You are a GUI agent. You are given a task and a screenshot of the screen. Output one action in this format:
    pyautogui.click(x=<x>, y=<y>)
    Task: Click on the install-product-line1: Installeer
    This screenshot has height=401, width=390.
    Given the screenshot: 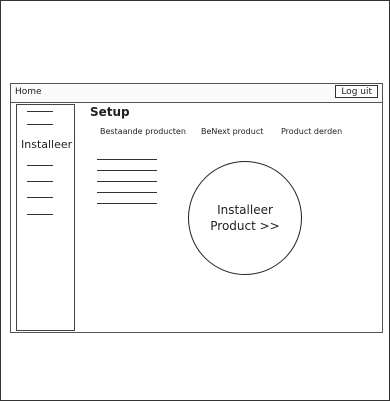 What is the action you would take?
    pyautogui.click(x=245, y=210)
    